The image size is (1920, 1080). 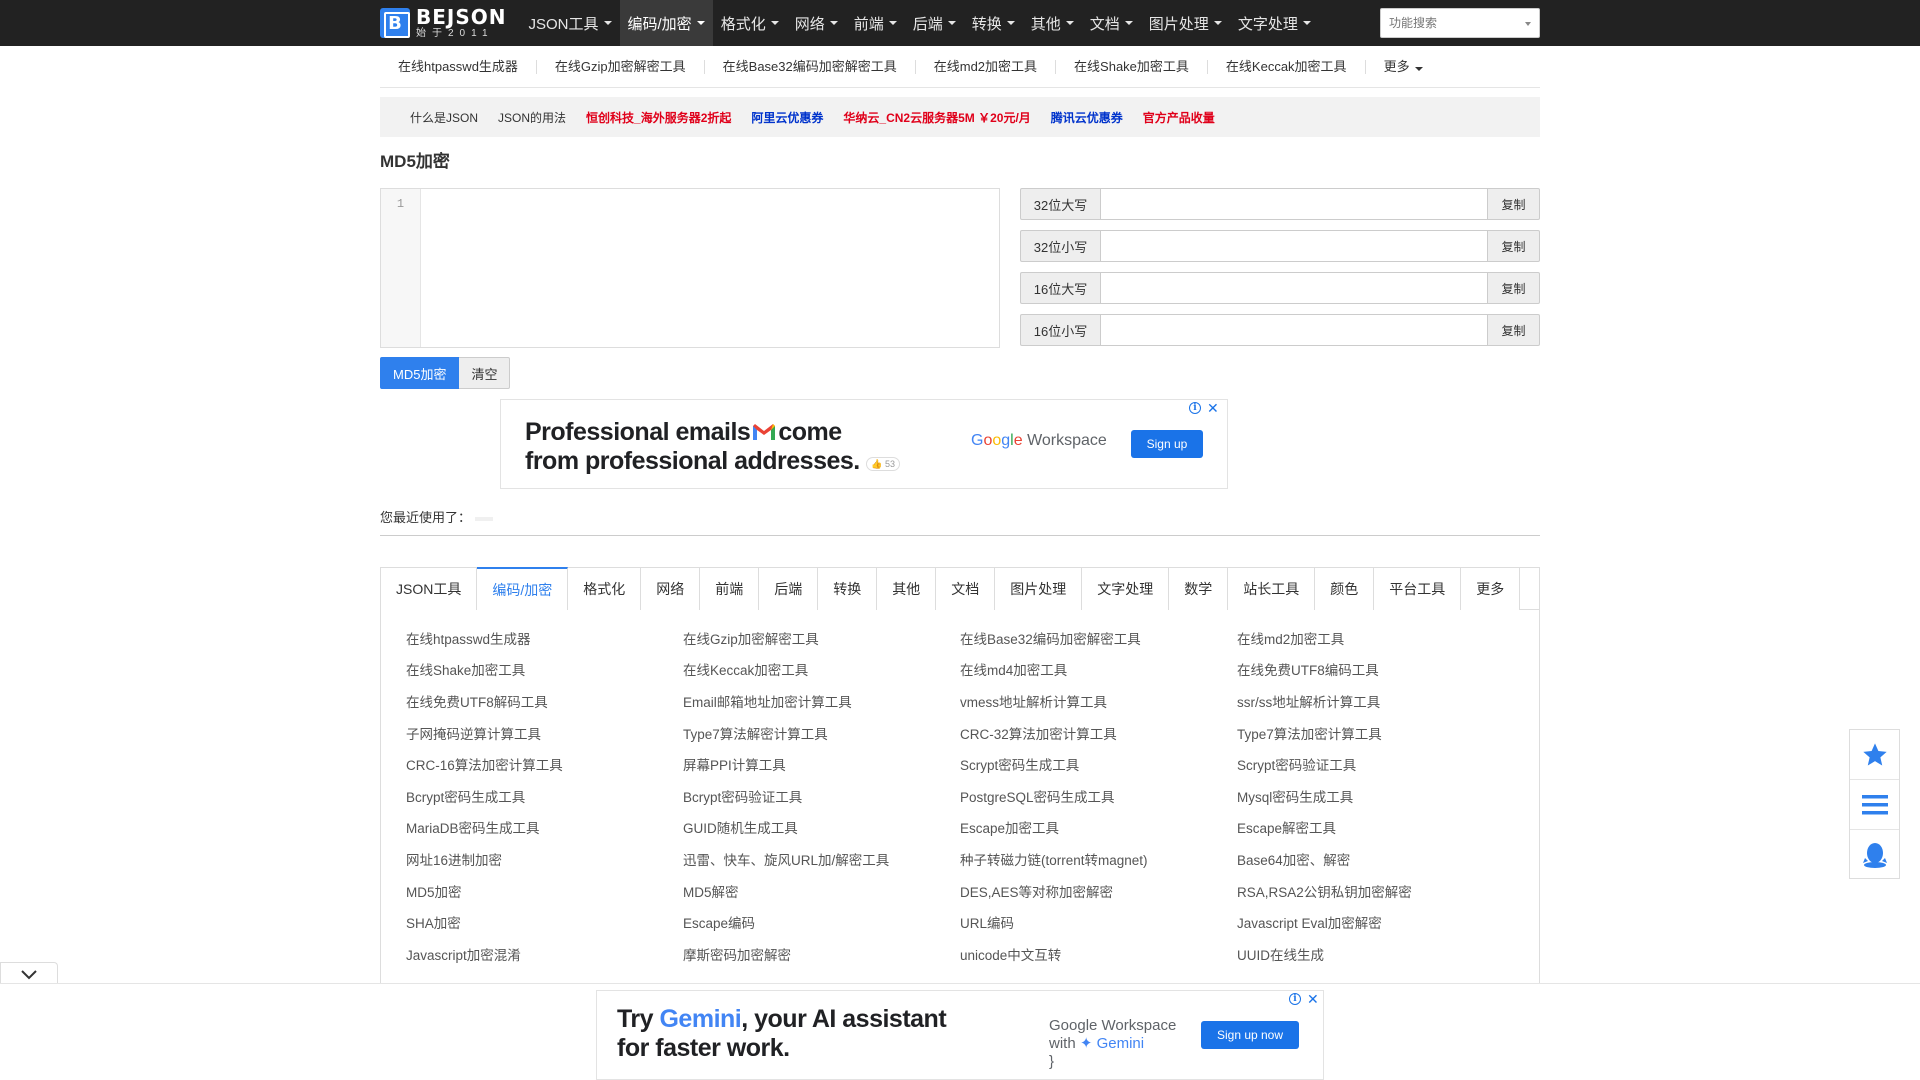 I want to click on ad-choices-bottom: i ✕, so click(x=1304, y=999).